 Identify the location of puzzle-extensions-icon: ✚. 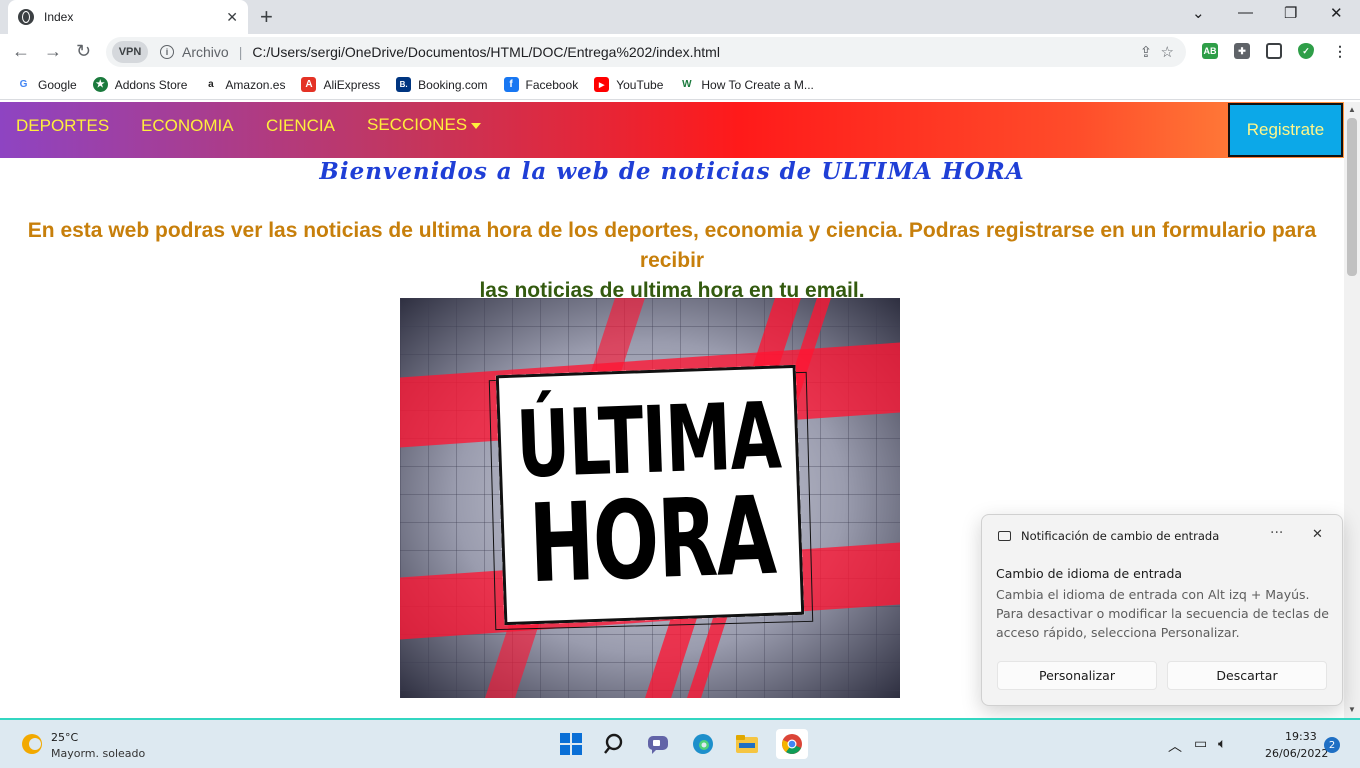
(1242, 51).